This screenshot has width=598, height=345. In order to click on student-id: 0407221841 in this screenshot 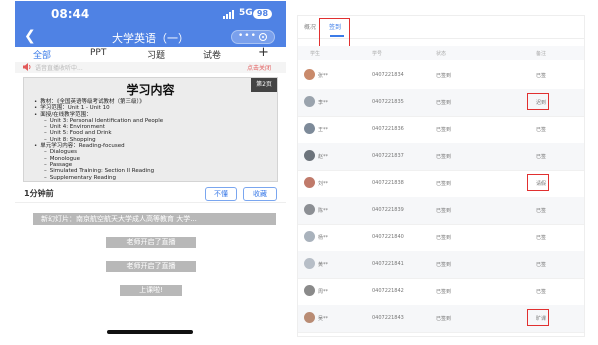, I will do `click(388, 264)`.